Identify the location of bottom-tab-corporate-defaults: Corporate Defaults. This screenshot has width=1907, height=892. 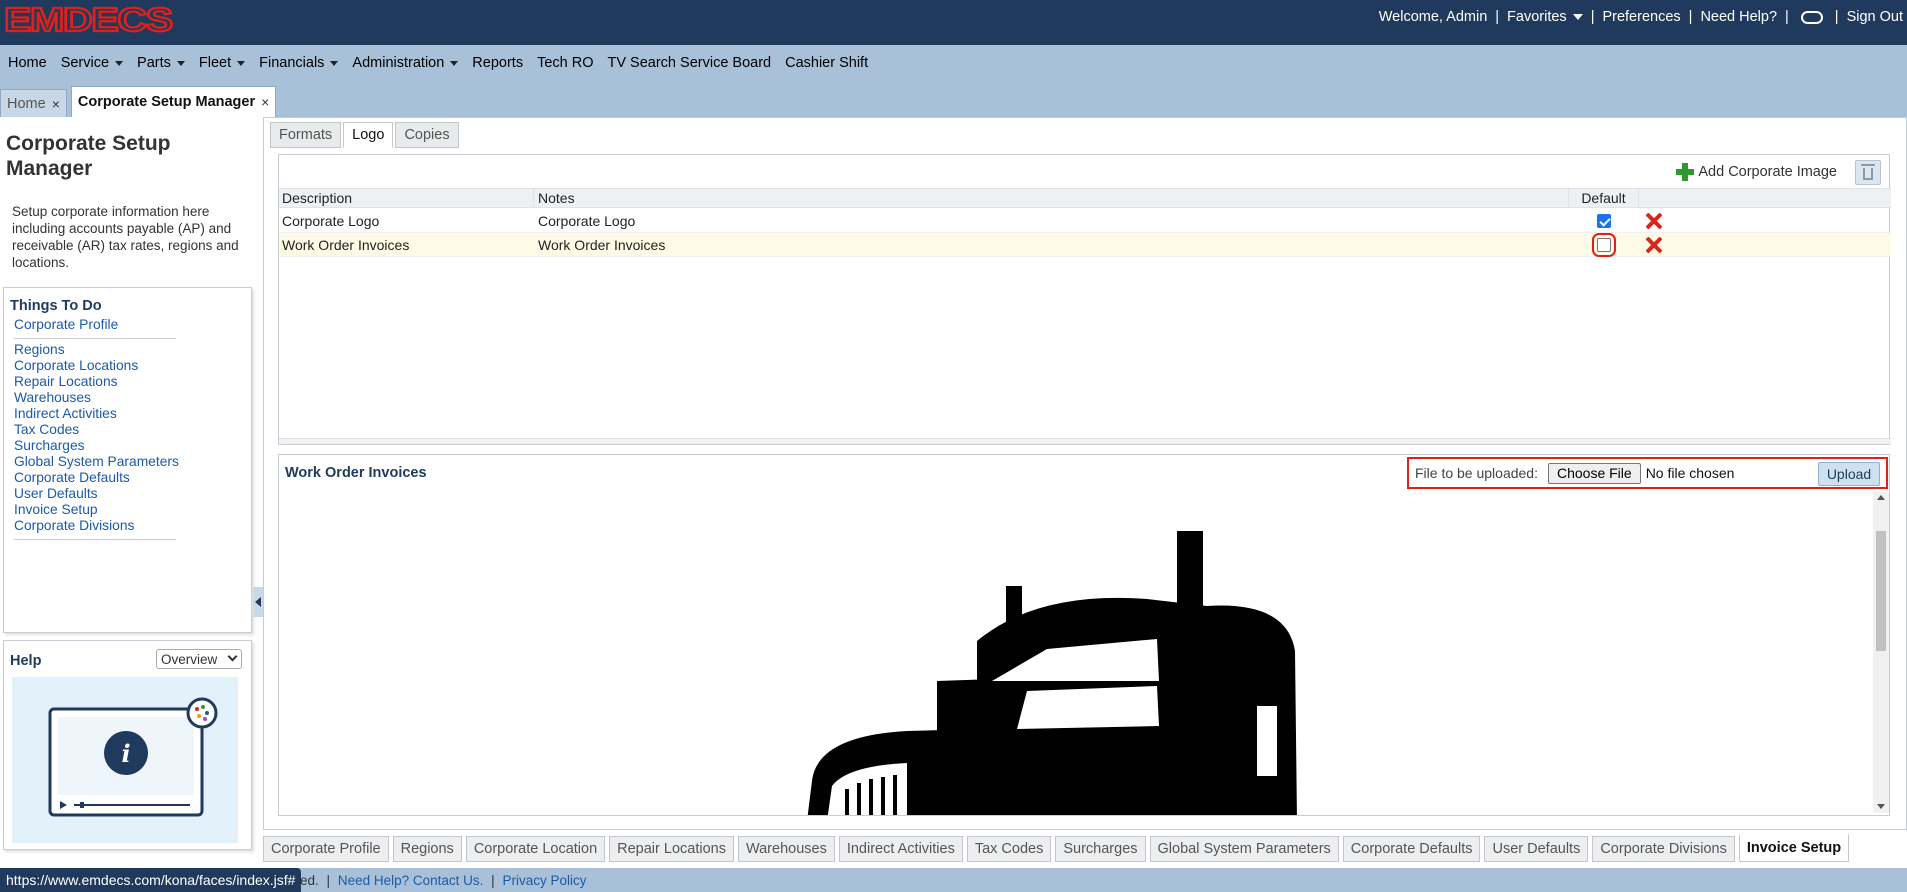
(1411, 849).